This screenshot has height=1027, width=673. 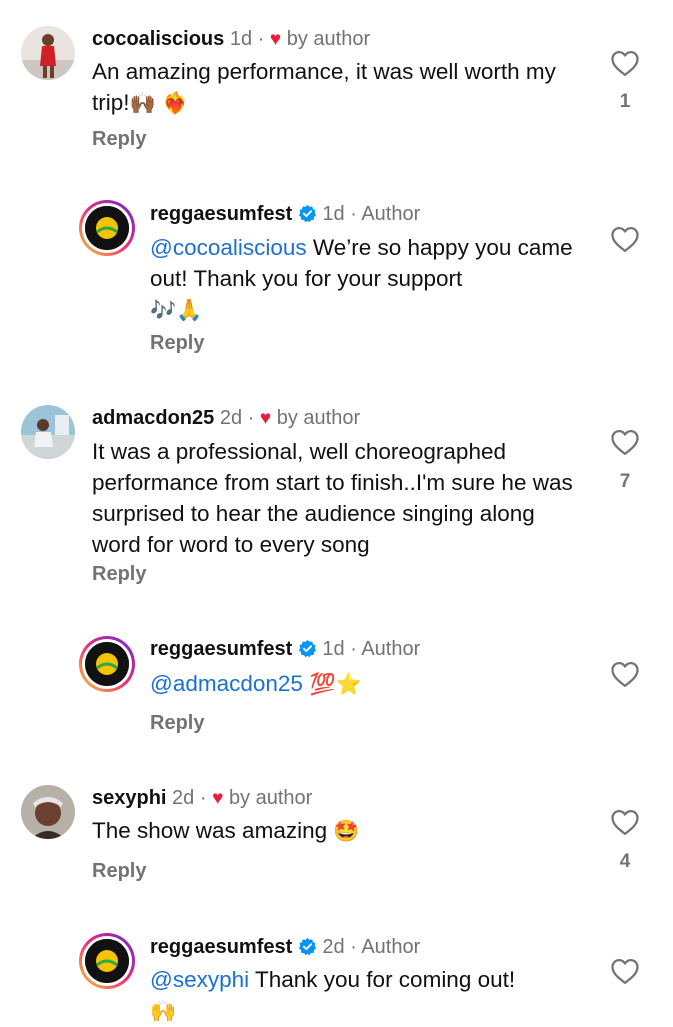 I want to click on mention-link: @admacdon25, so click(x=226, y=683).